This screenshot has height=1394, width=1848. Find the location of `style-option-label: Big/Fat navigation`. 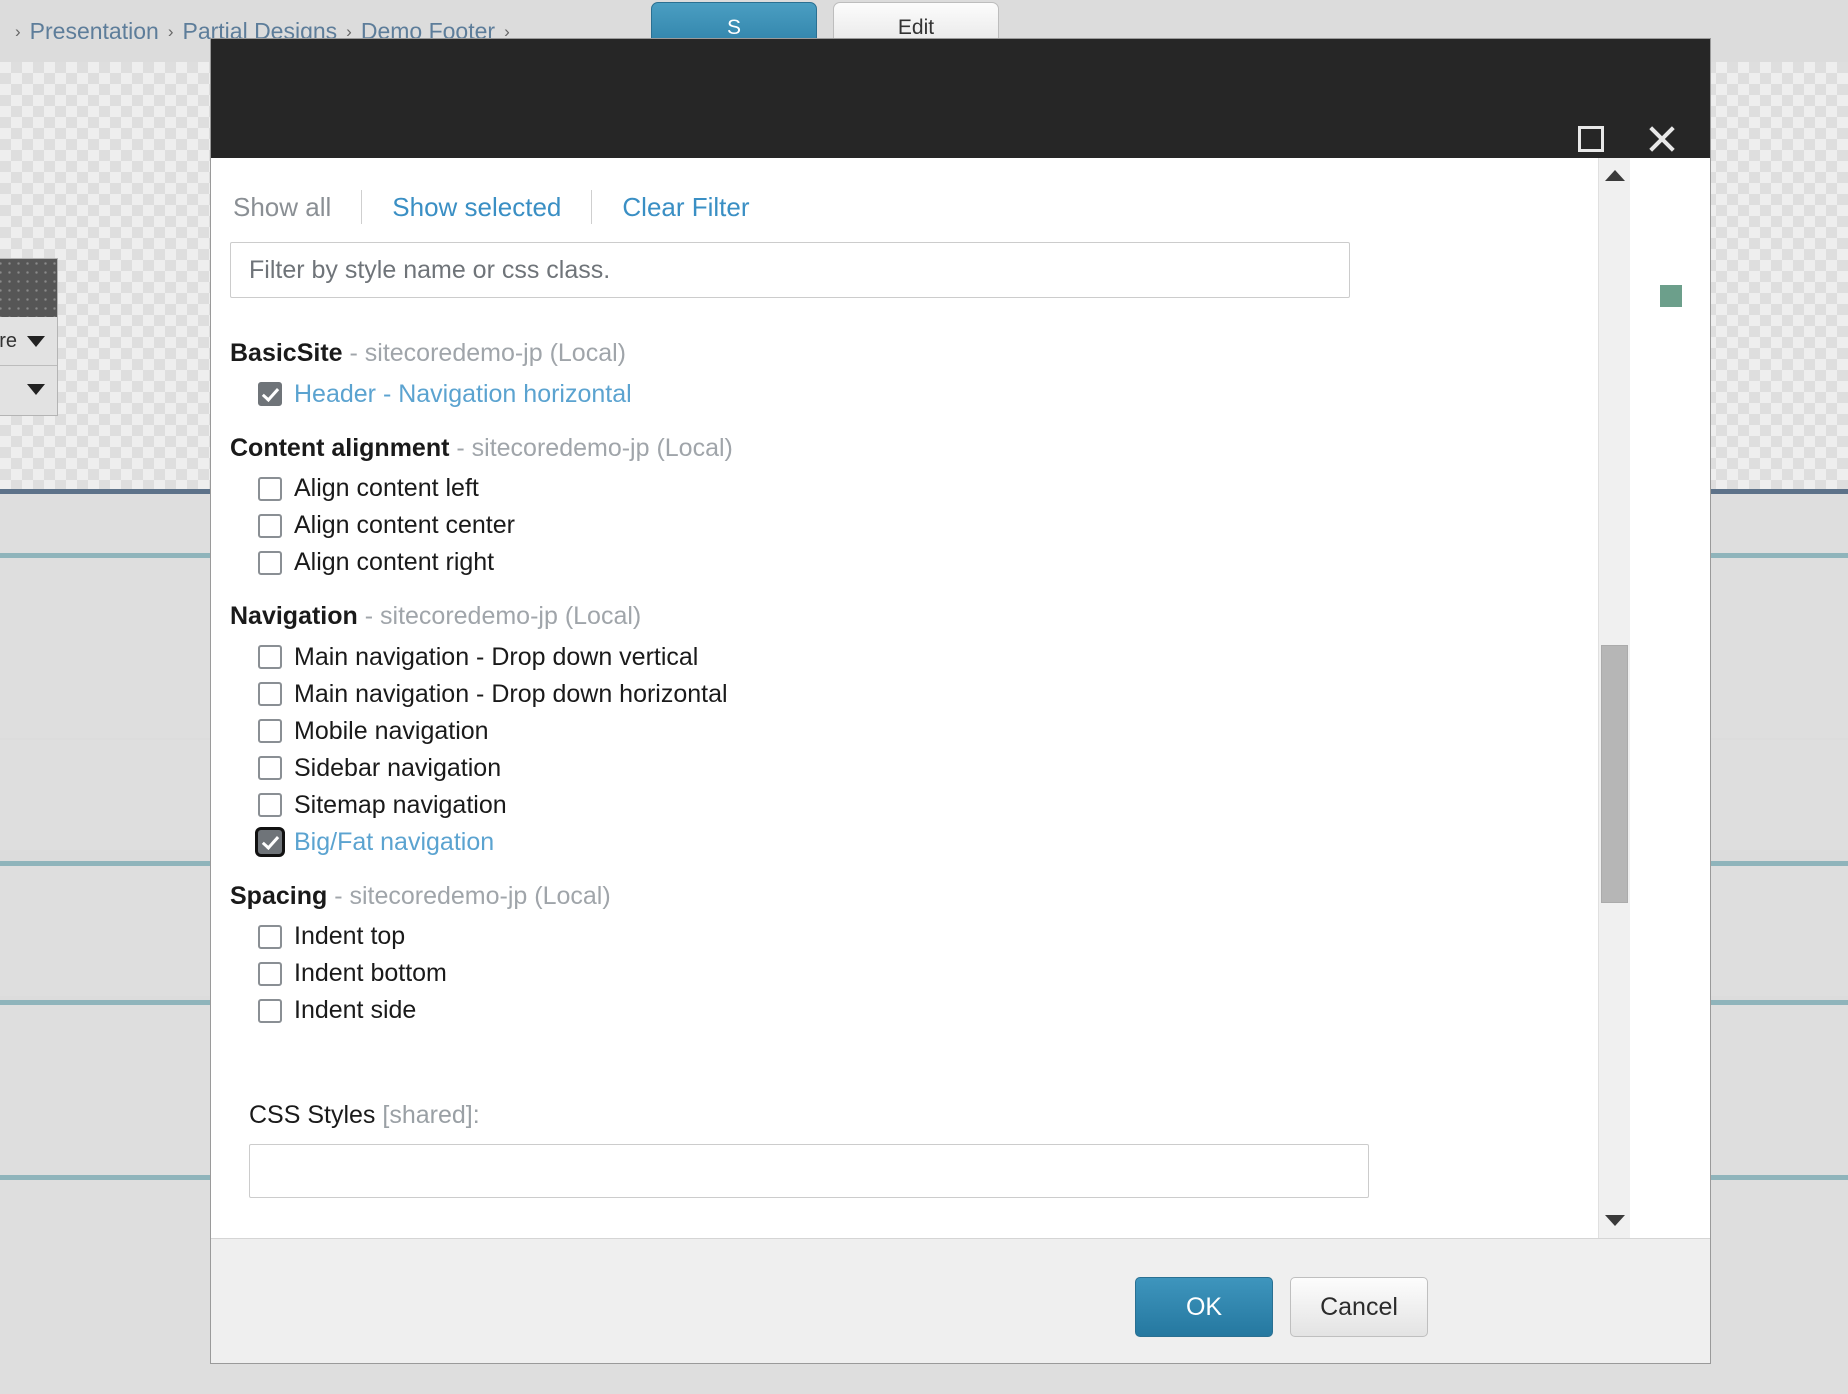

style-option-label: Big/Fat navigation is located at coordinates (394, 841).